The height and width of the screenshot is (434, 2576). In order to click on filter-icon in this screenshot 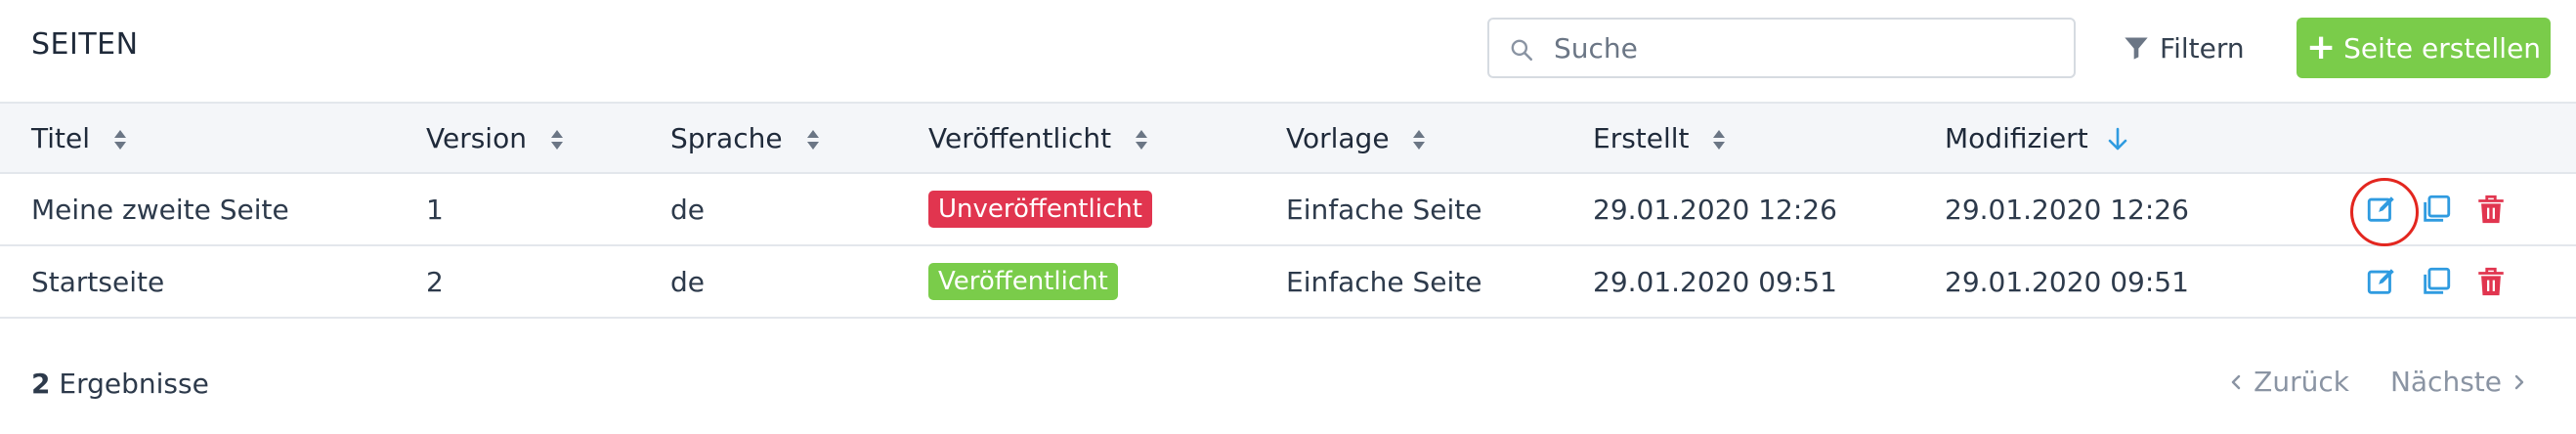, I will do `click(2137, 49)`.